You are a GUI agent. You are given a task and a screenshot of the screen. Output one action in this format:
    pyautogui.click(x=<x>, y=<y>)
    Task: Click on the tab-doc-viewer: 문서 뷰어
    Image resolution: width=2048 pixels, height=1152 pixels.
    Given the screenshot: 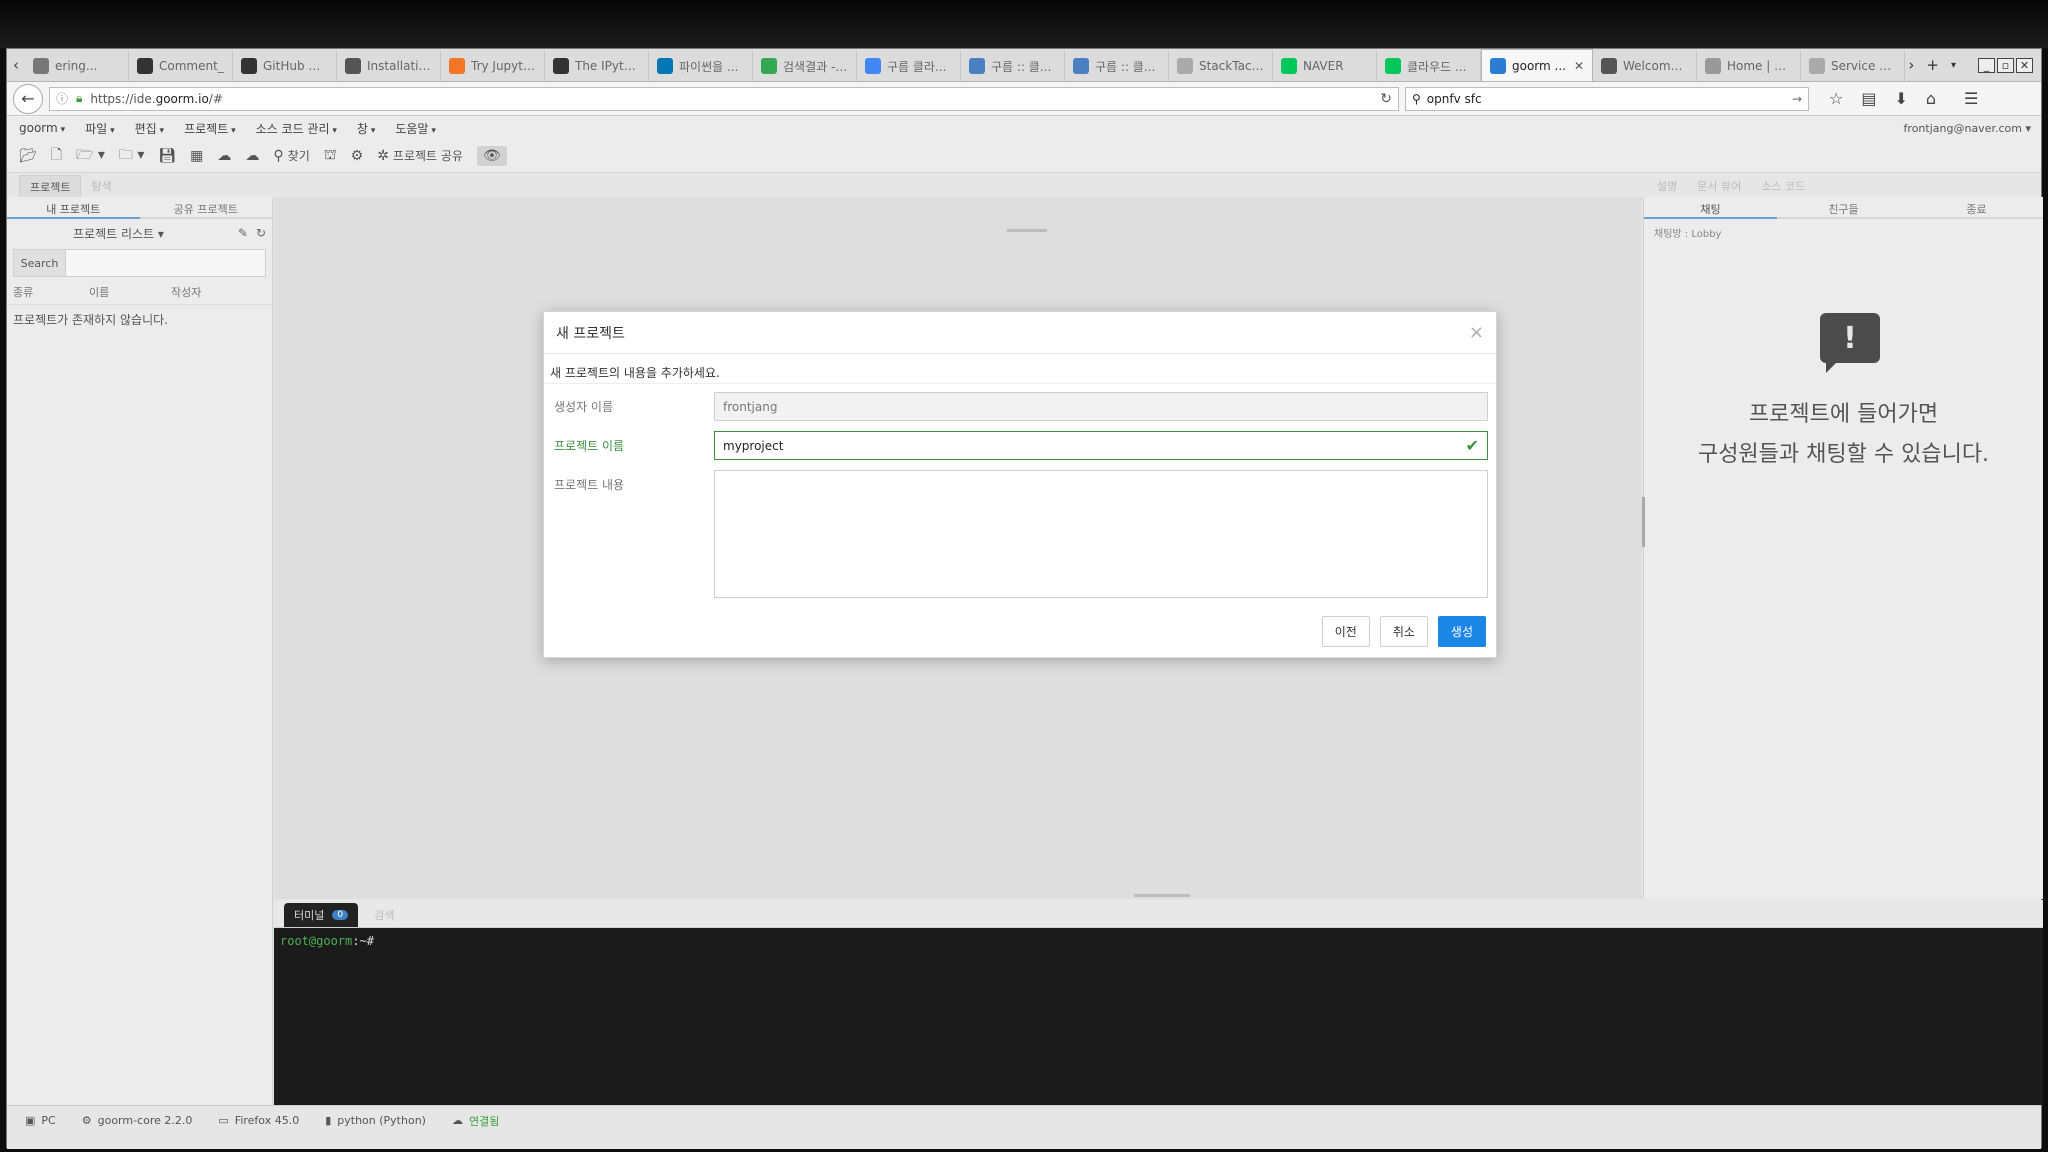 What is the action you would take?
    pyautogui.click(x=1719, y=186)
    